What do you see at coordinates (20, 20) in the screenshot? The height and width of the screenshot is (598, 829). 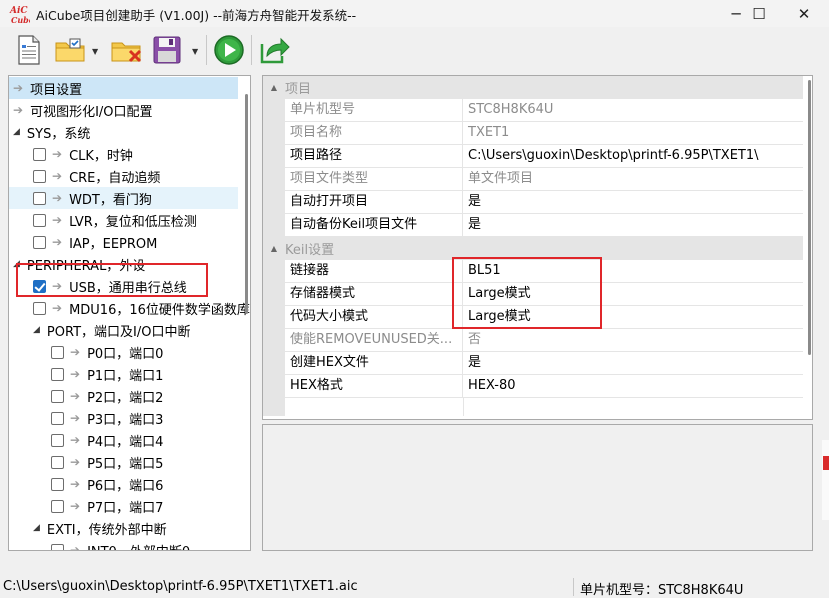 I see `svg-text: Cube` at bounding box center [20, 20].